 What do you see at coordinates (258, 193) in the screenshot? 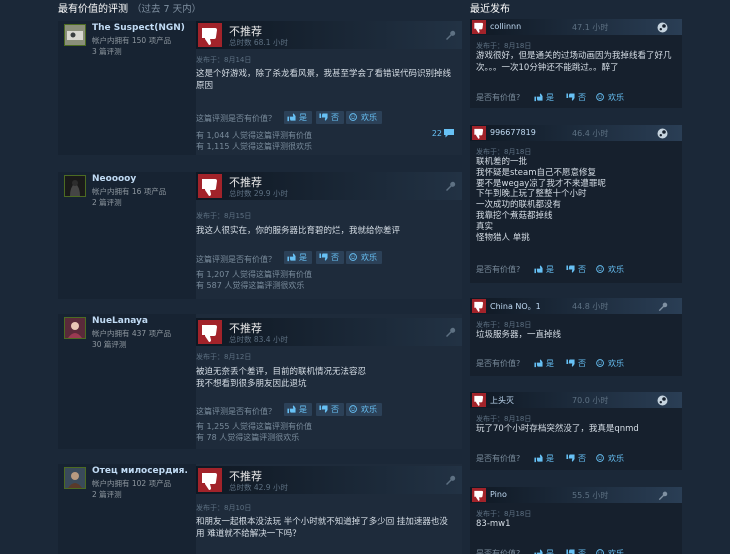
I see `playtime-hours: 总时数 29.9 小时` at bounding box center [258, 193].